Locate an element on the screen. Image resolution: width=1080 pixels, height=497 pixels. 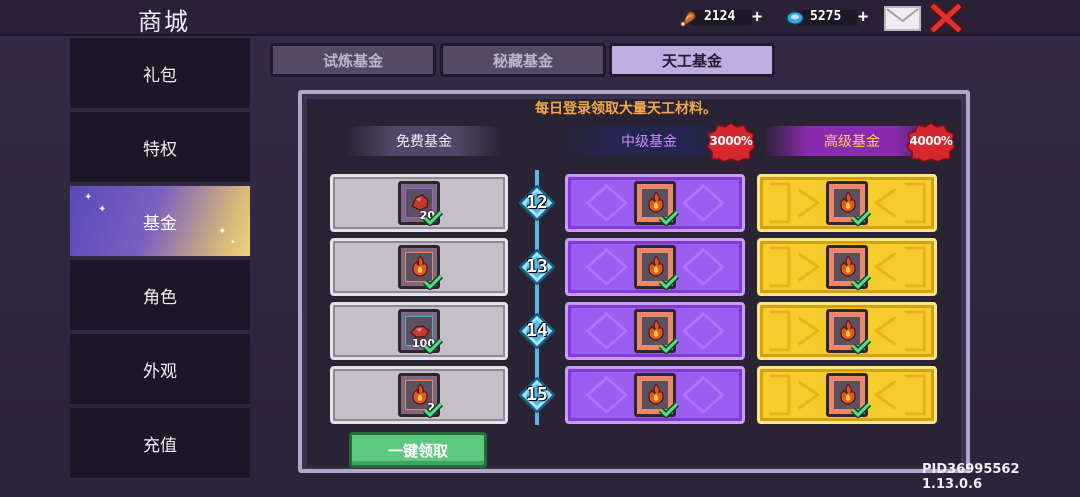
free-fund-header: 免费基金 is located at coordinates (424, 141).